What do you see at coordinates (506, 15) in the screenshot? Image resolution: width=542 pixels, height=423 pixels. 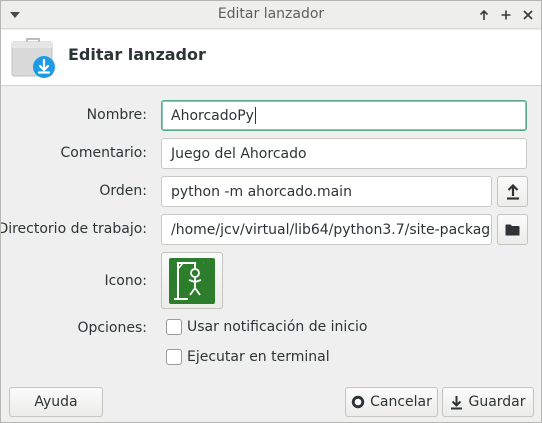 I see `maximize-icon` at bounding box center [506, 15].